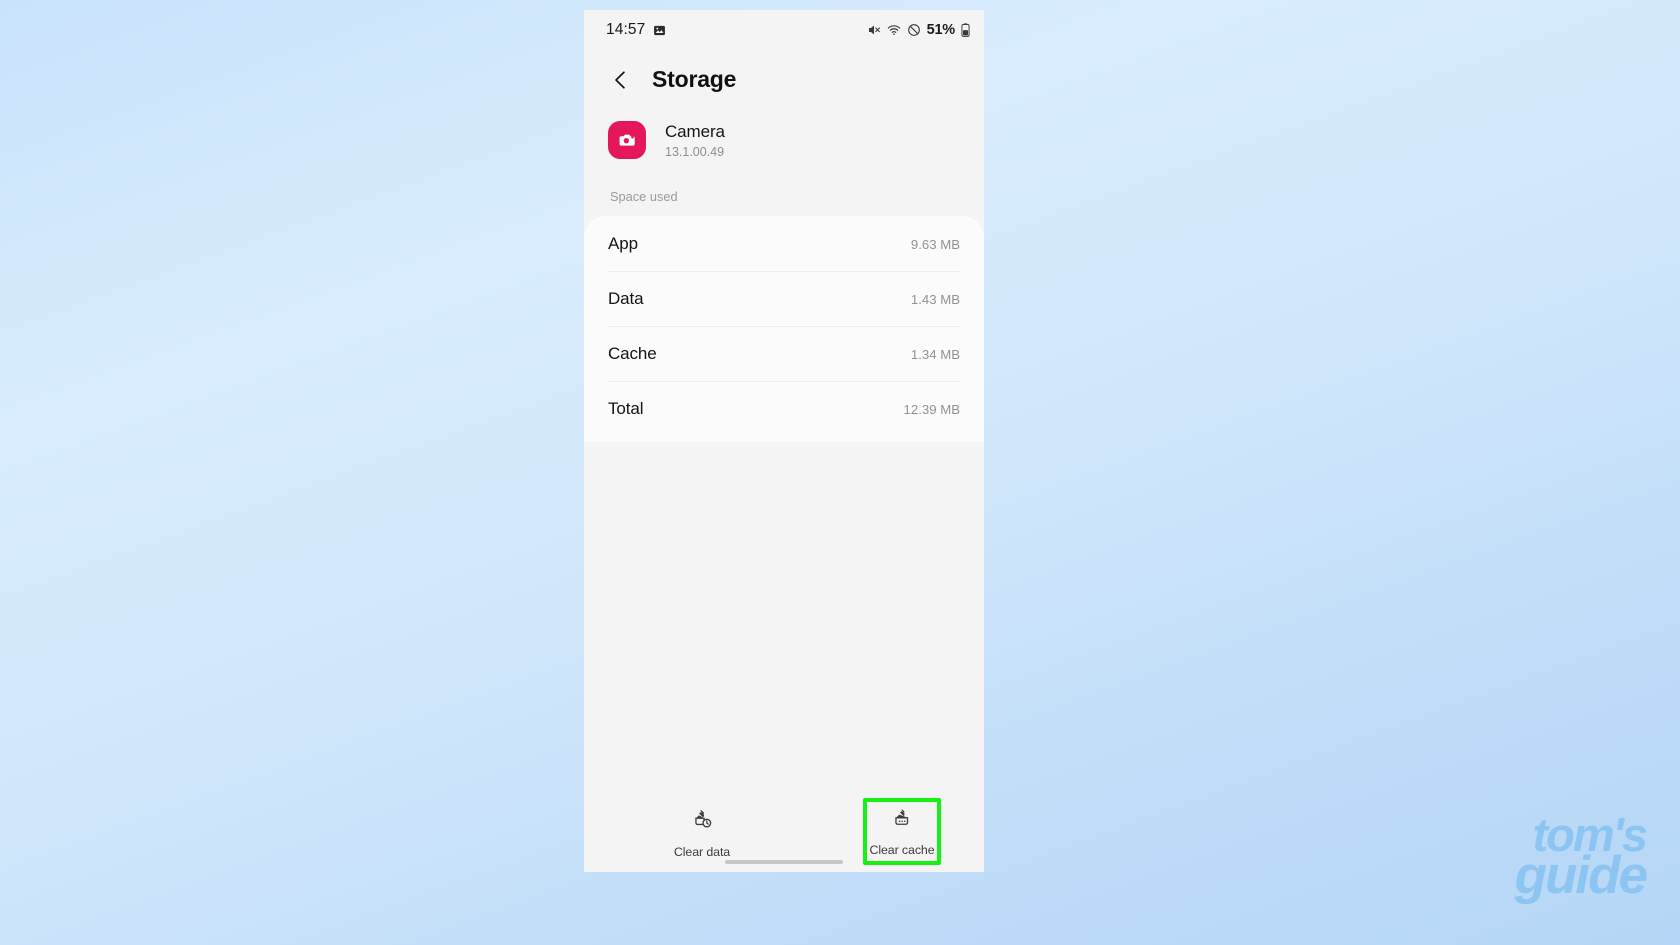  Describe the element at coordinates (935, 354) in the screenshot. I see `row-value: 1.34 MB` at that location.